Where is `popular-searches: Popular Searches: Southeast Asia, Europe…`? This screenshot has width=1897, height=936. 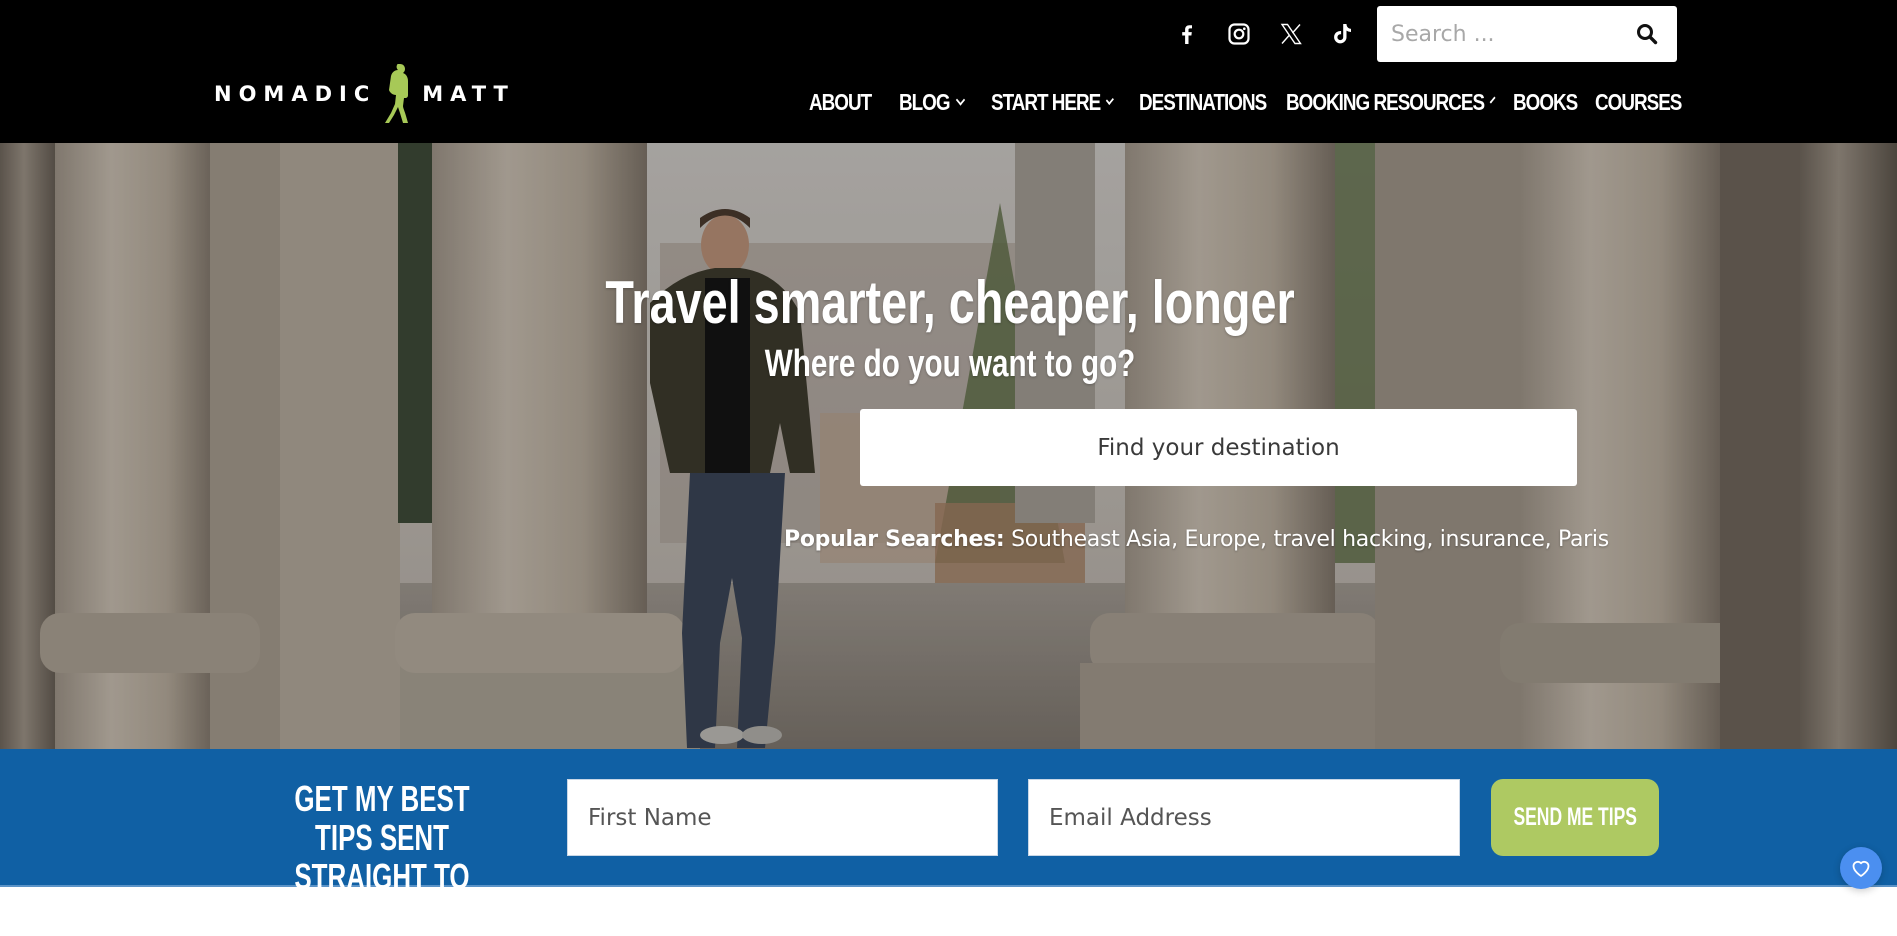 popular-searches: Popular Searches: Southeast Asia, Europe… is located at coordinates (1224, 539).